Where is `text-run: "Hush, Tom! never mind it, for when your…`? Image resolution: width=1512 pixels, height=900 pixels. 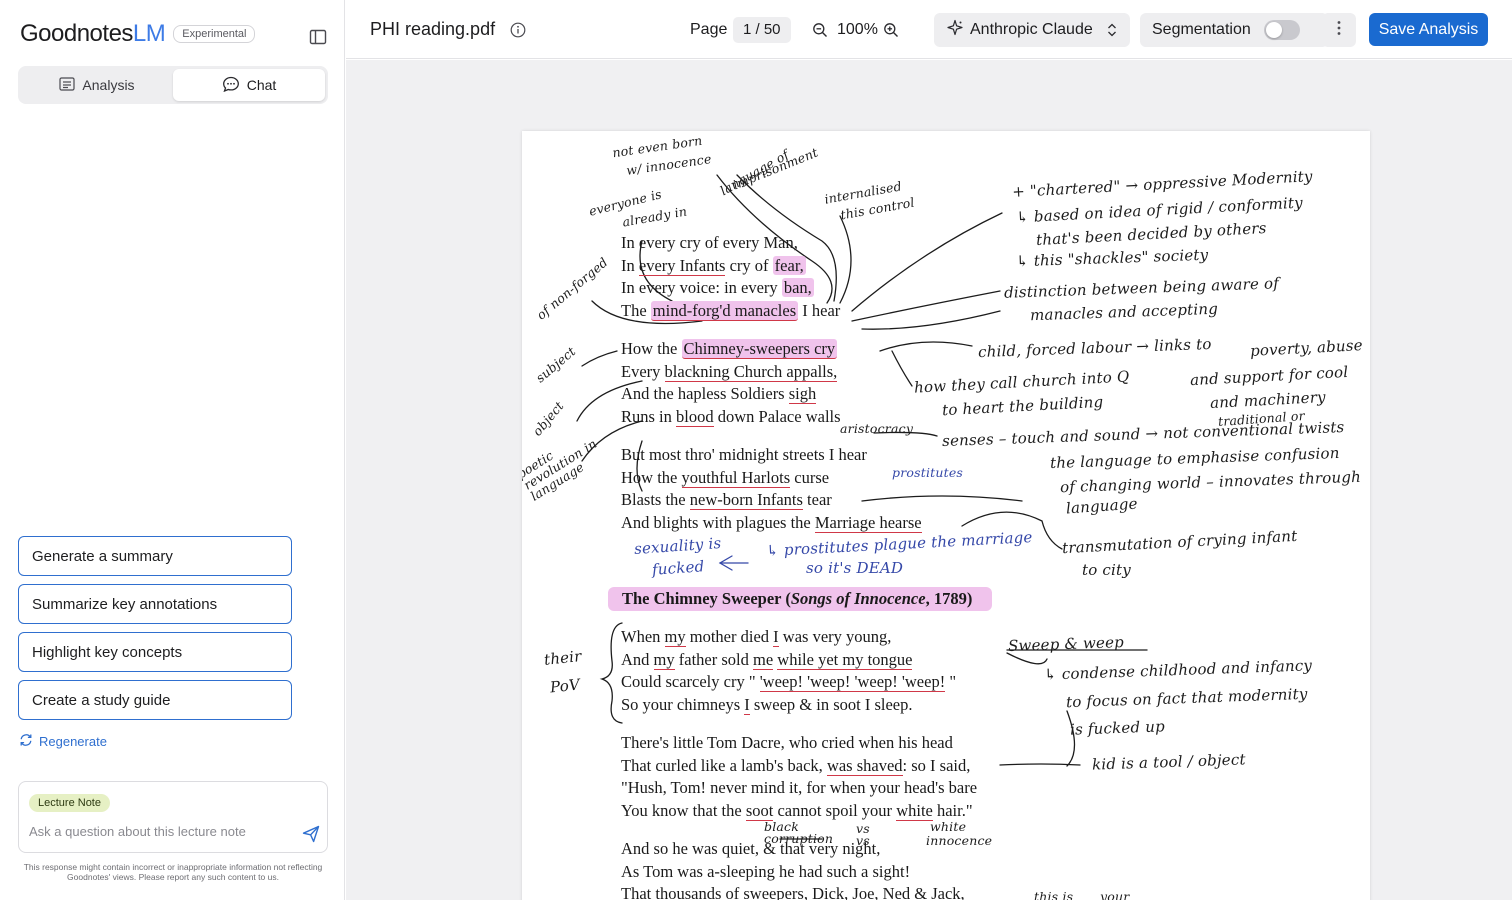 text-run: "Hush, Tom! never mind it, for when your… is located at coordinates (799, 787).